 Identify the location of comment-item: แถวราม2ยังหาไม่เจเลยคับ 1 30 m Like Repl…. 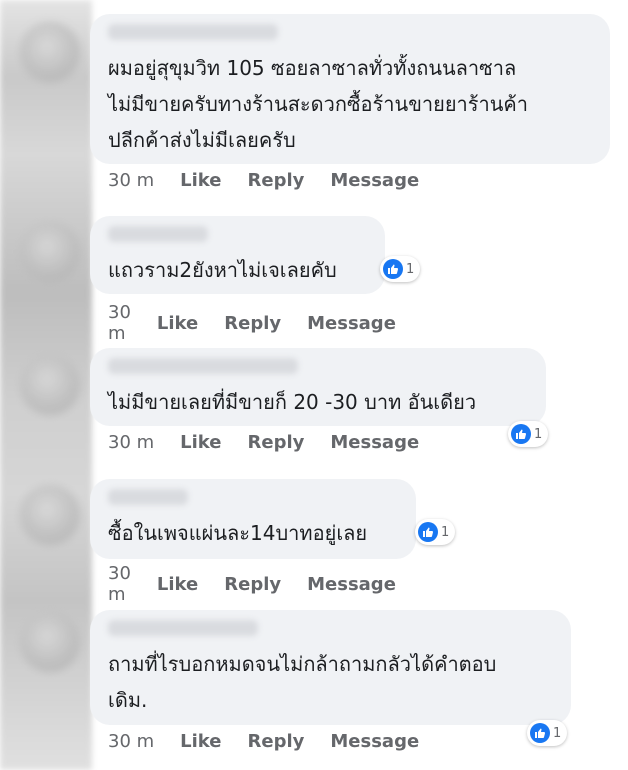
(255, 280).